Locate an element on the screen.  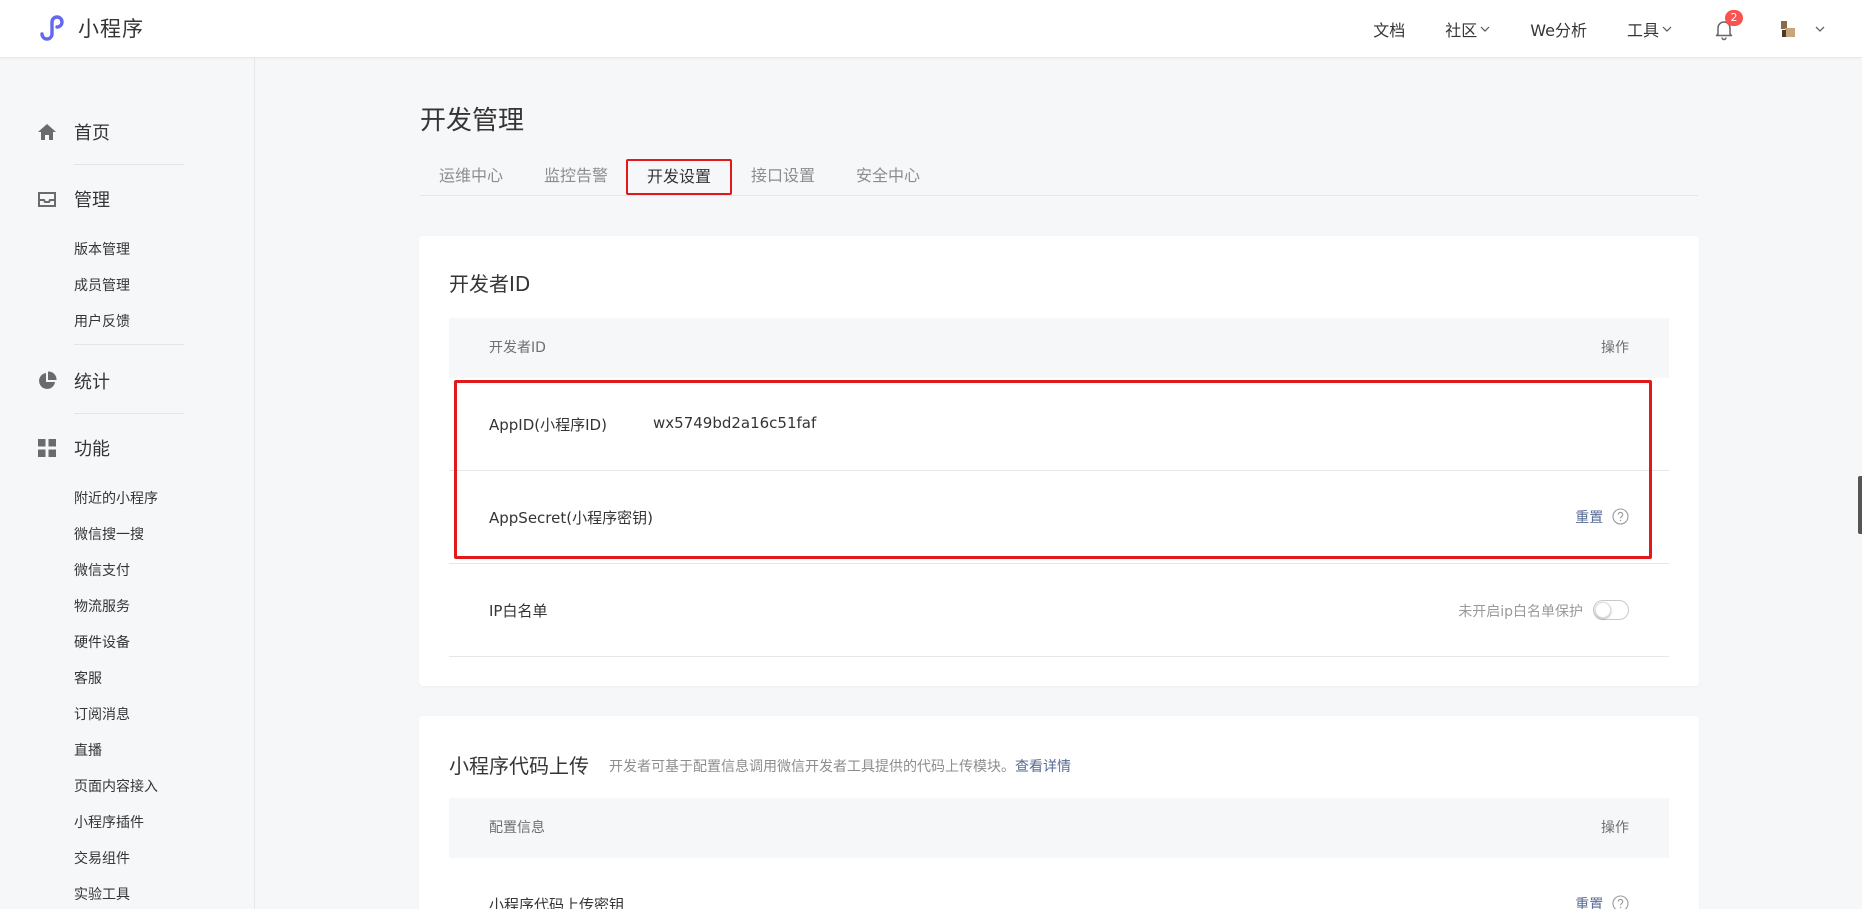
nav-docs: 文档 is located at coordinates (1389, 29).